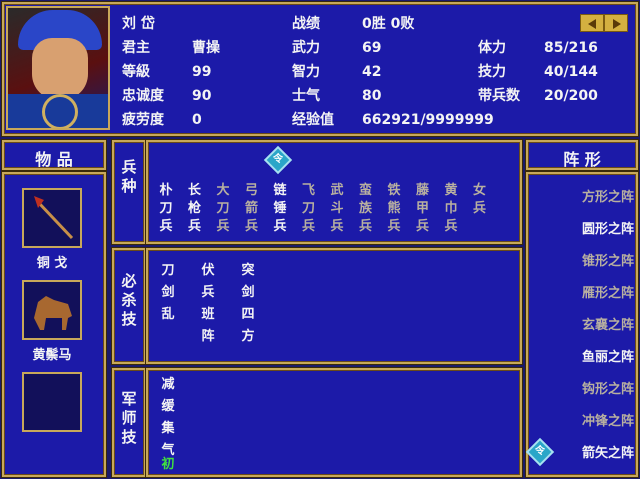 Image resolution: width=640 pixels, height=479 pixels. Describe the element at coordinates (592, 23) in the screenshot. I see `prev-general-button` at that location.